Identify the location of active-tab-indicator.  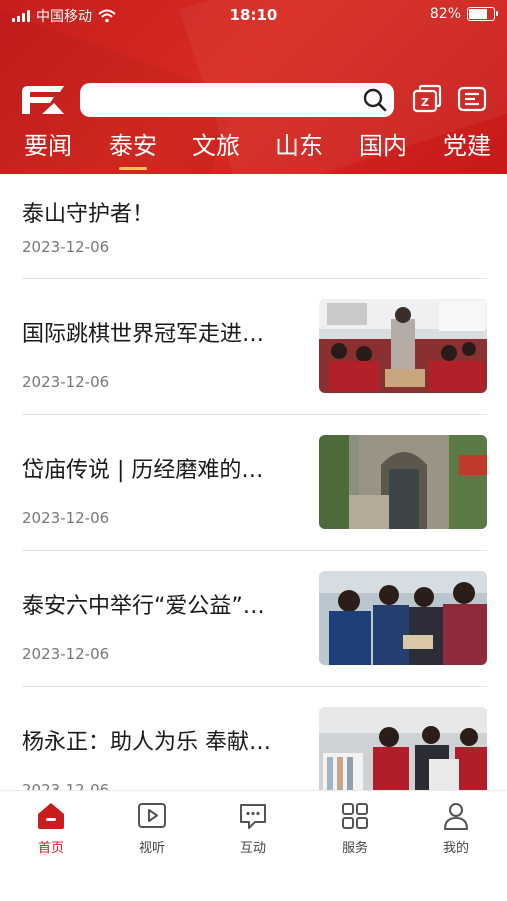
(133, 168).